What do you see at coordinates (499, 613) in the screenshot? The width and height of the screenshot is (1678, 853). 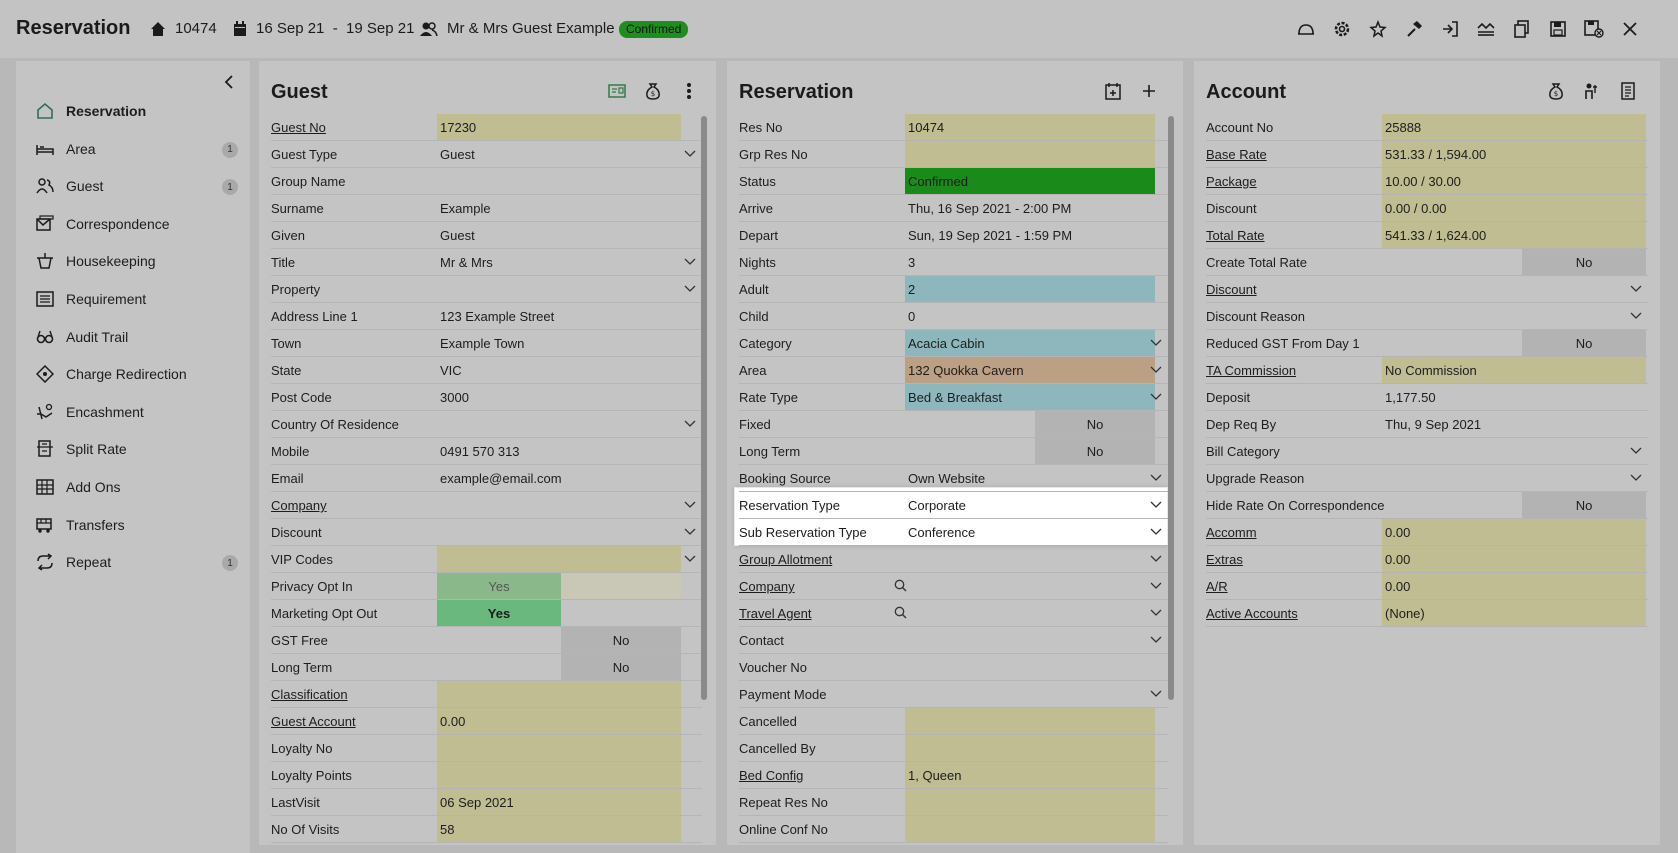 I see `marketing-opt-out-field: Yes` at bounding box center [499, 613].